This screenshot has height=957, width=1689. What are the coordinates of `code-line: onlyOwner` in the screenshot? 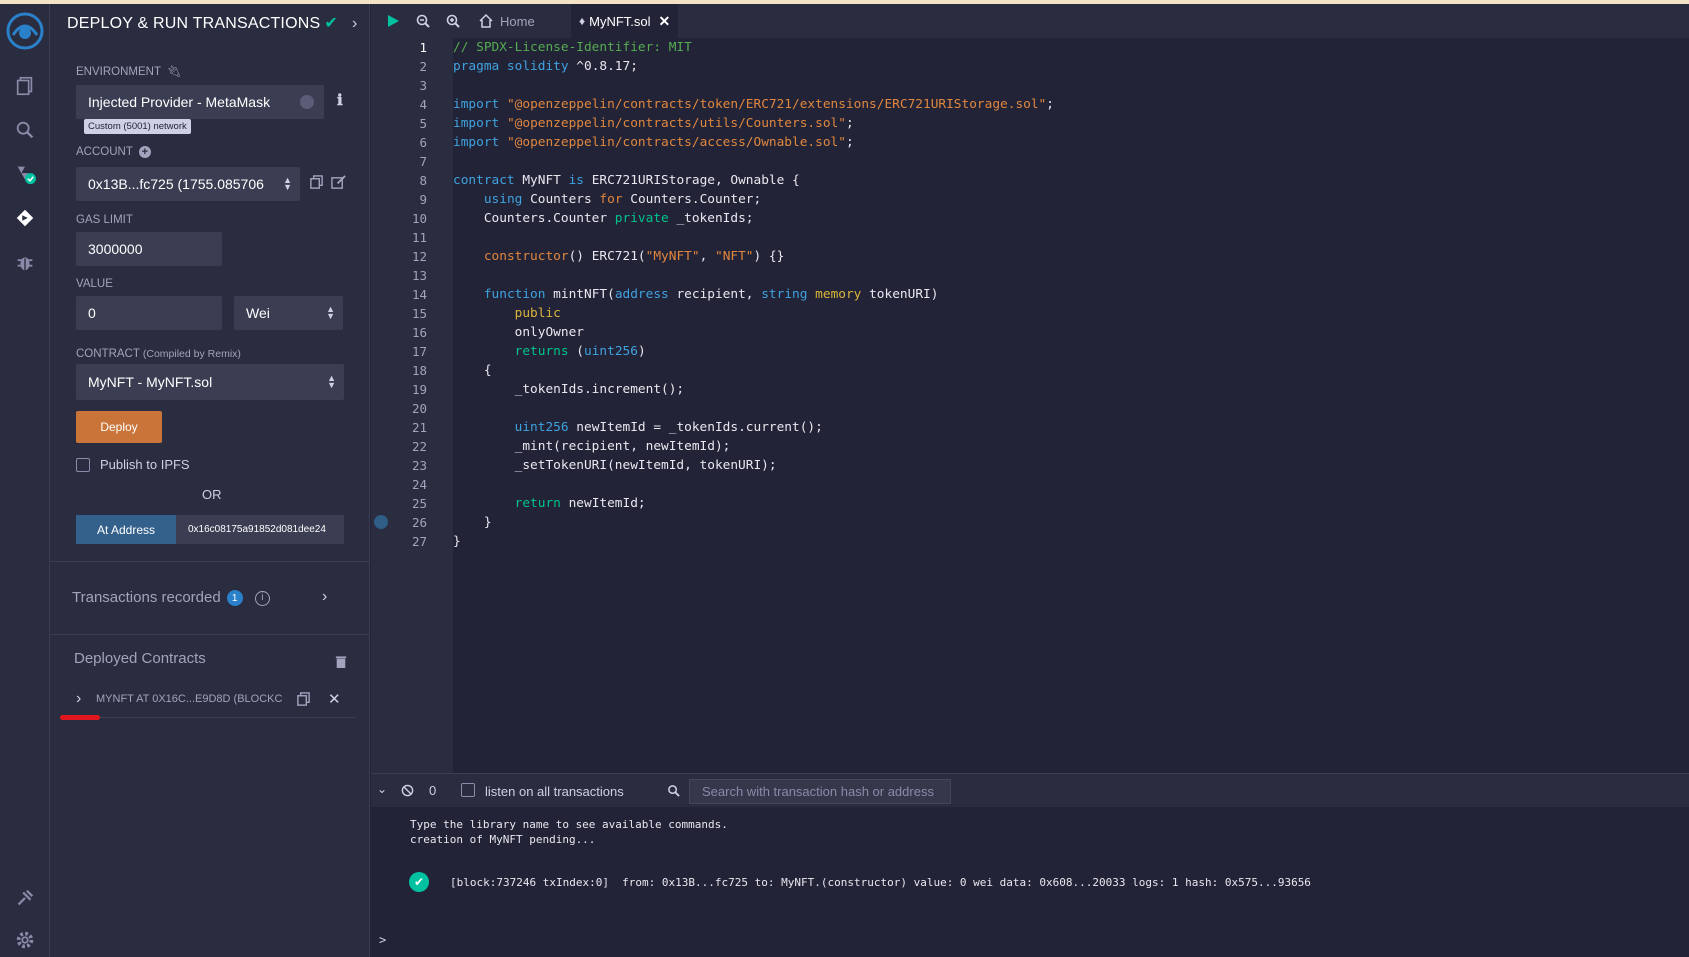 It's located at (518, 332).